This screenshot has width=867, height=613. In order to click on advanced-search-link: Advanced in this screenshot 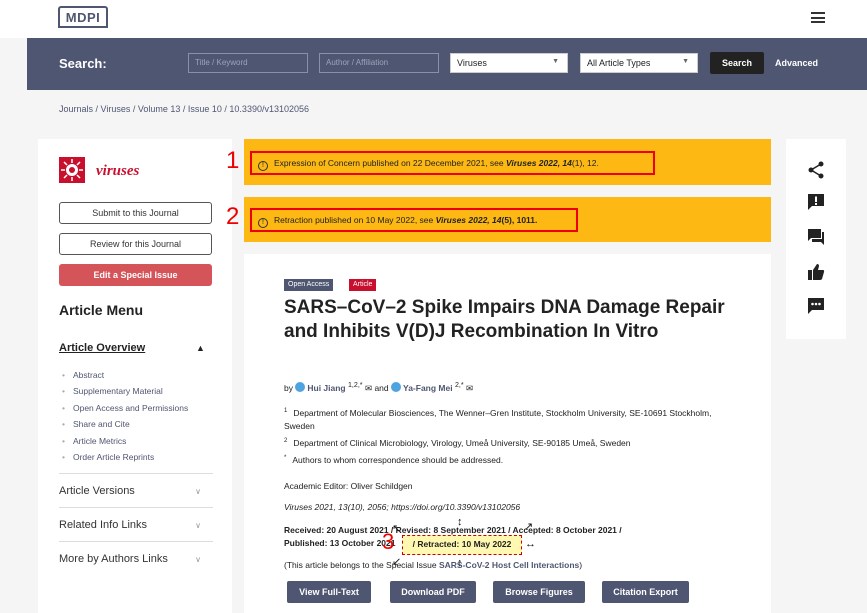, I will do `click(796, 63)`.